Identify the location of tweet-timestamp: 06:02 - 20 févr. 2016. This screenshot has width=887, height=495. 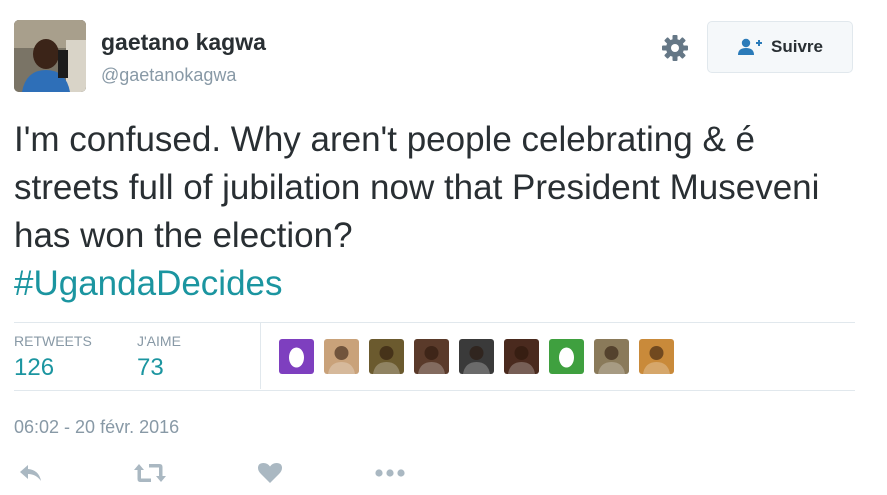
(96, 427).